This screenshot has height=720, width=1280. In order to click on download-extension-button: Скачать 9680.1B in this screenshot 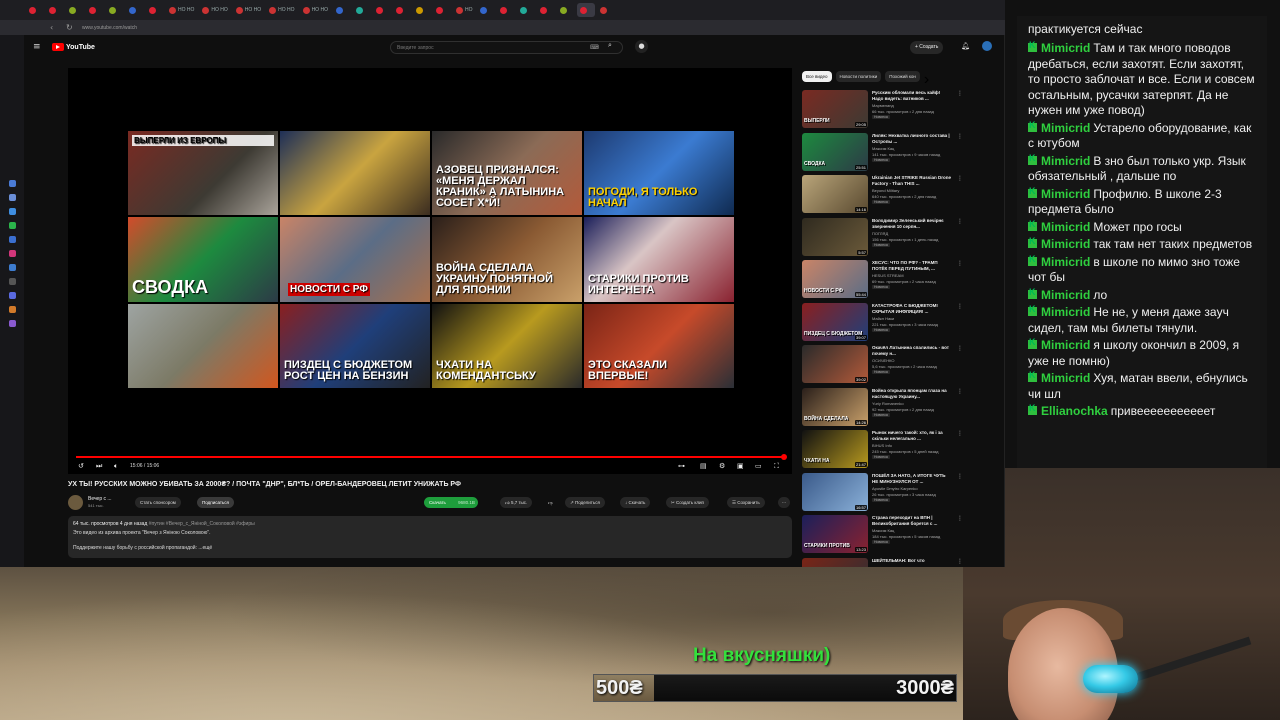, I will do `click(451, 502)`.